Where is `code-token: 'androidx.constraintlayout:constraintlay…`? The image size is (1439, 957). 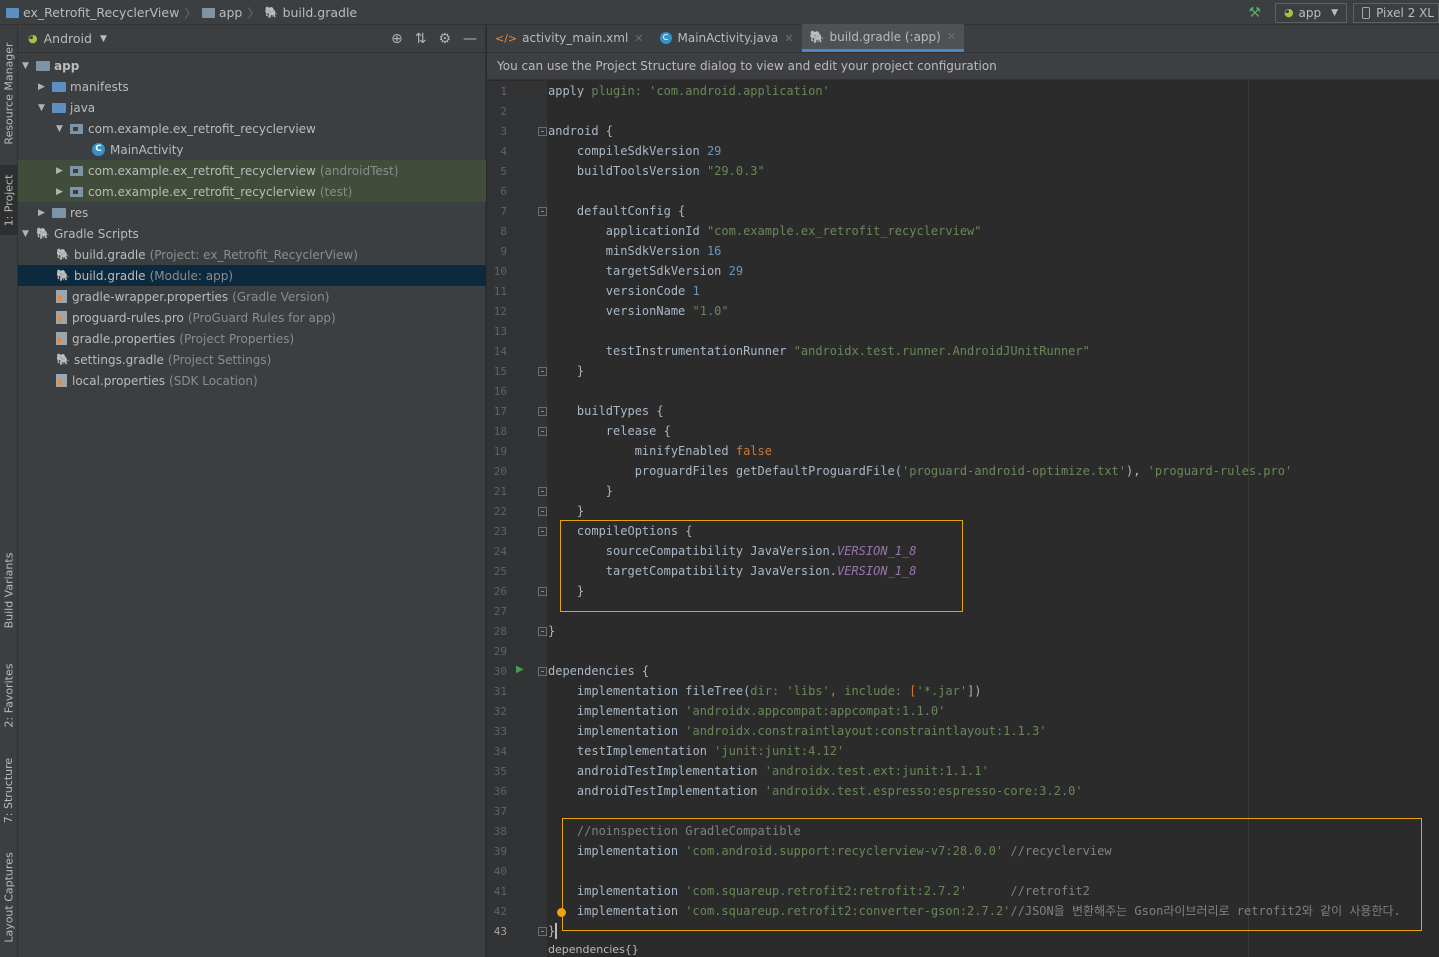 code-token: 'androidx.constraintlayout:constraintlay… is located at coordinates (866, 731).